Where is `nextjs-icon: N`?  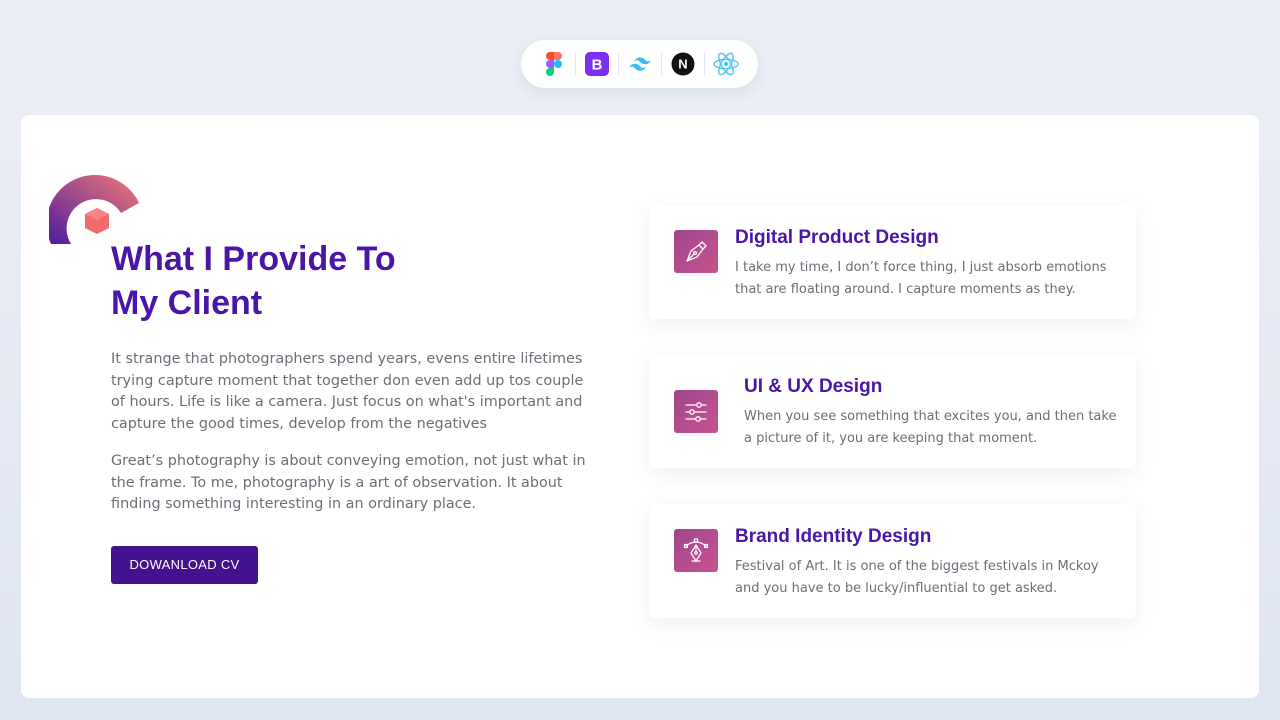
nextjs-icon: N is located at coordinates (683, 64).